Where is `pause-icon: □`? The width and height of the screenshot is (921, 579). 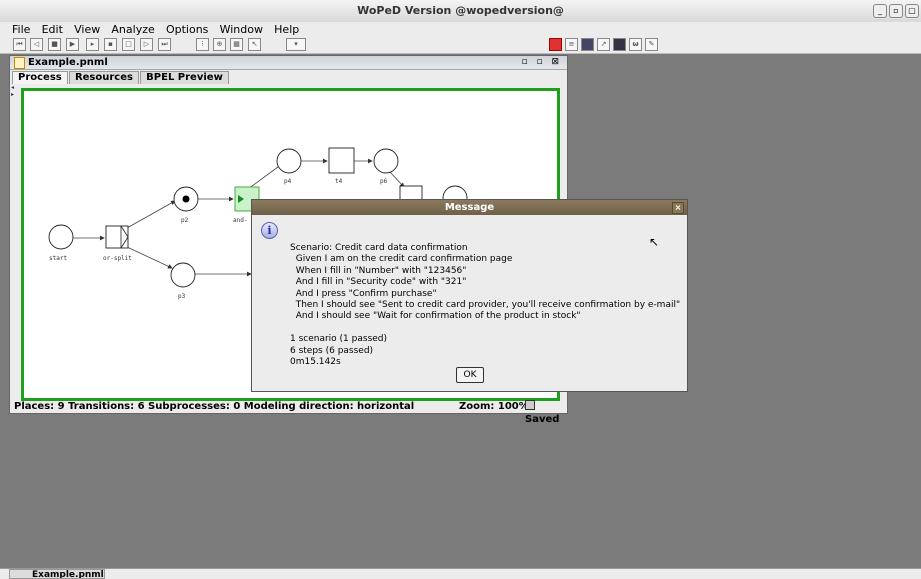 pause-icon: □ is located at coordinates (128, 44).